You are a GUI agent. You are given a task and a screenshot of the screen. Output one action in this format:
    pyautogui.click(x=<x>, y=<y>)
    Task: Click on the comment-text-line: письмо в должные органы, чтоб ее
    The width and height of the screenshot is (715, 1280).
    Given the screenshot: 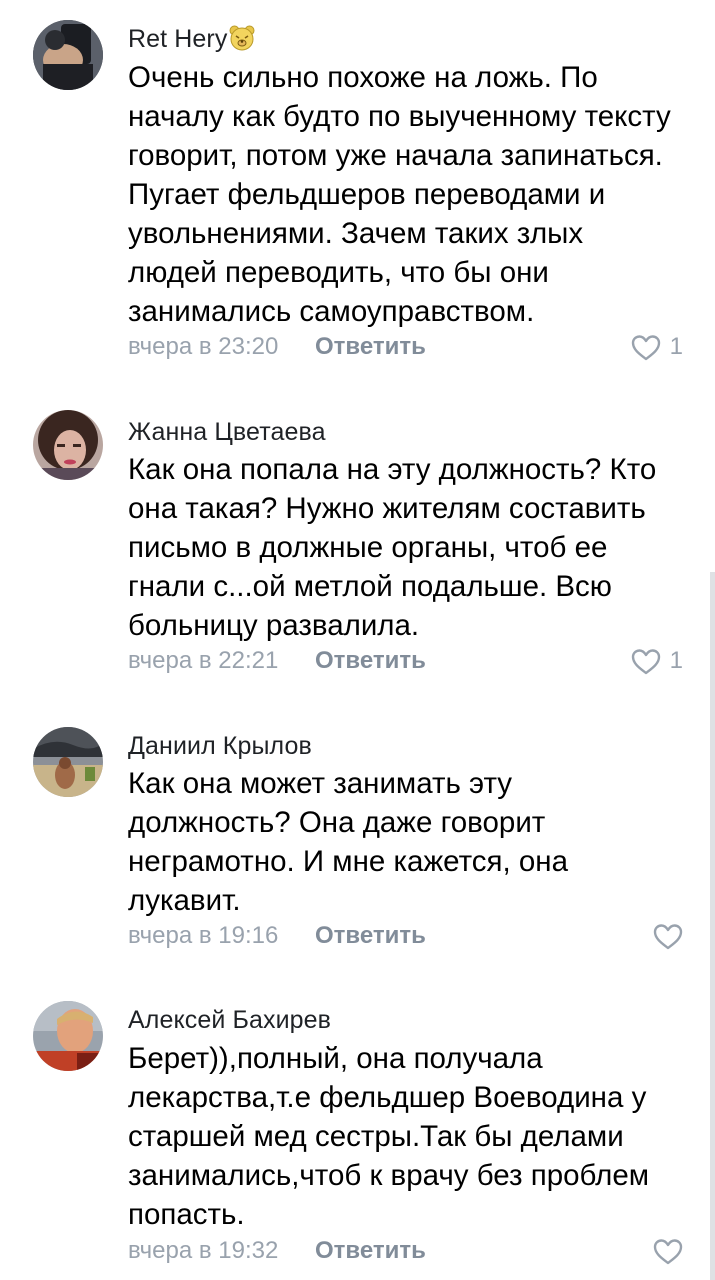 What is the action you would take?
    pyautogui.click(x=368, y=547)
    